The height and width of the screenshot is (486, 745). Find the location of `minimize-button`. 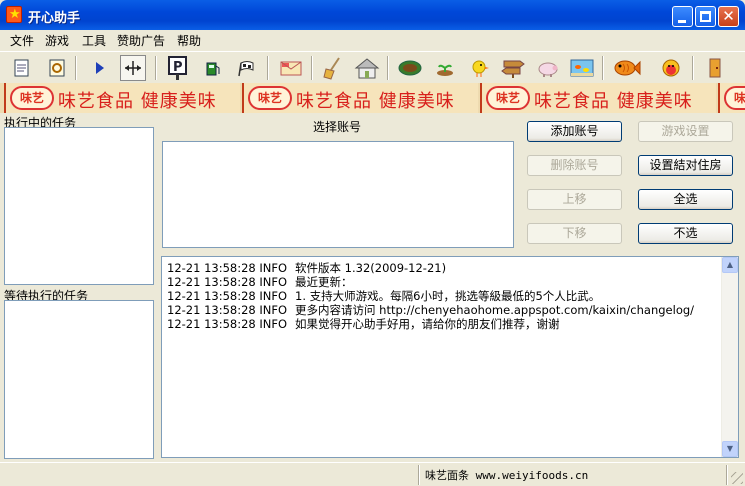

minimize-button is located at coordinates (682, 16).